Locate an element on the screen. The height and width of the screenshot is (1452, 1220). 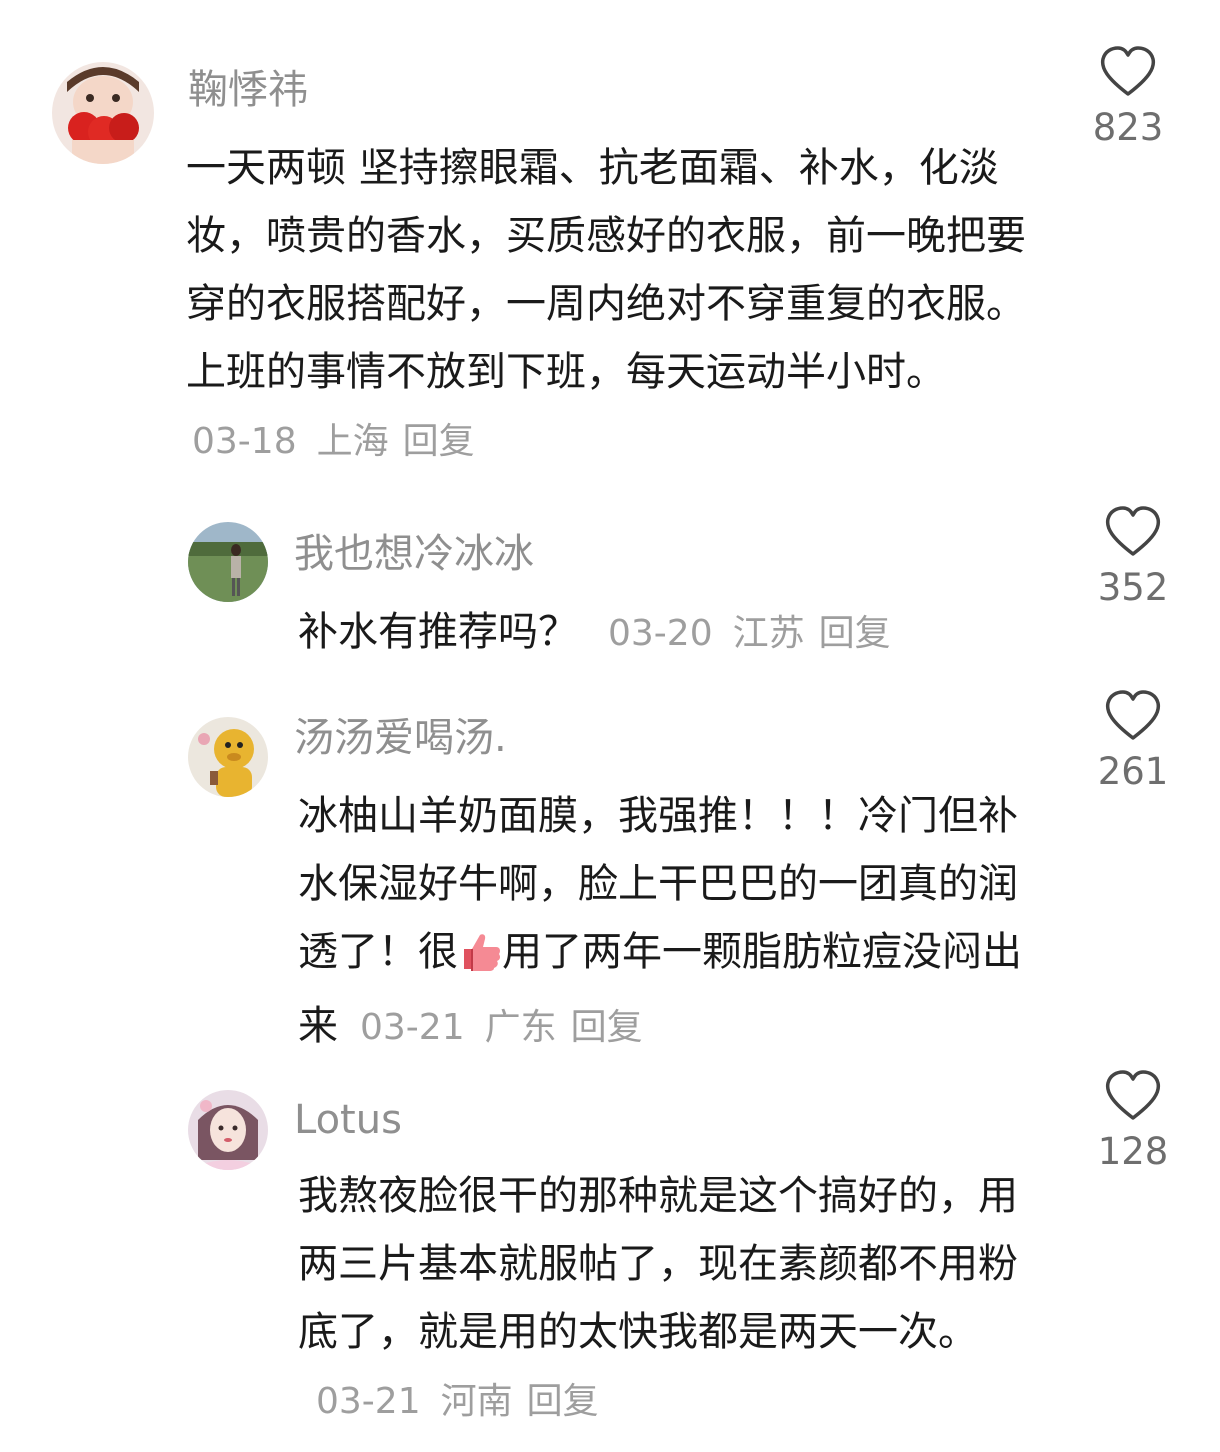
comment-text: 补水有推荐吗？ 03-20 江苏 回复 is located at coordinates (673, 633).